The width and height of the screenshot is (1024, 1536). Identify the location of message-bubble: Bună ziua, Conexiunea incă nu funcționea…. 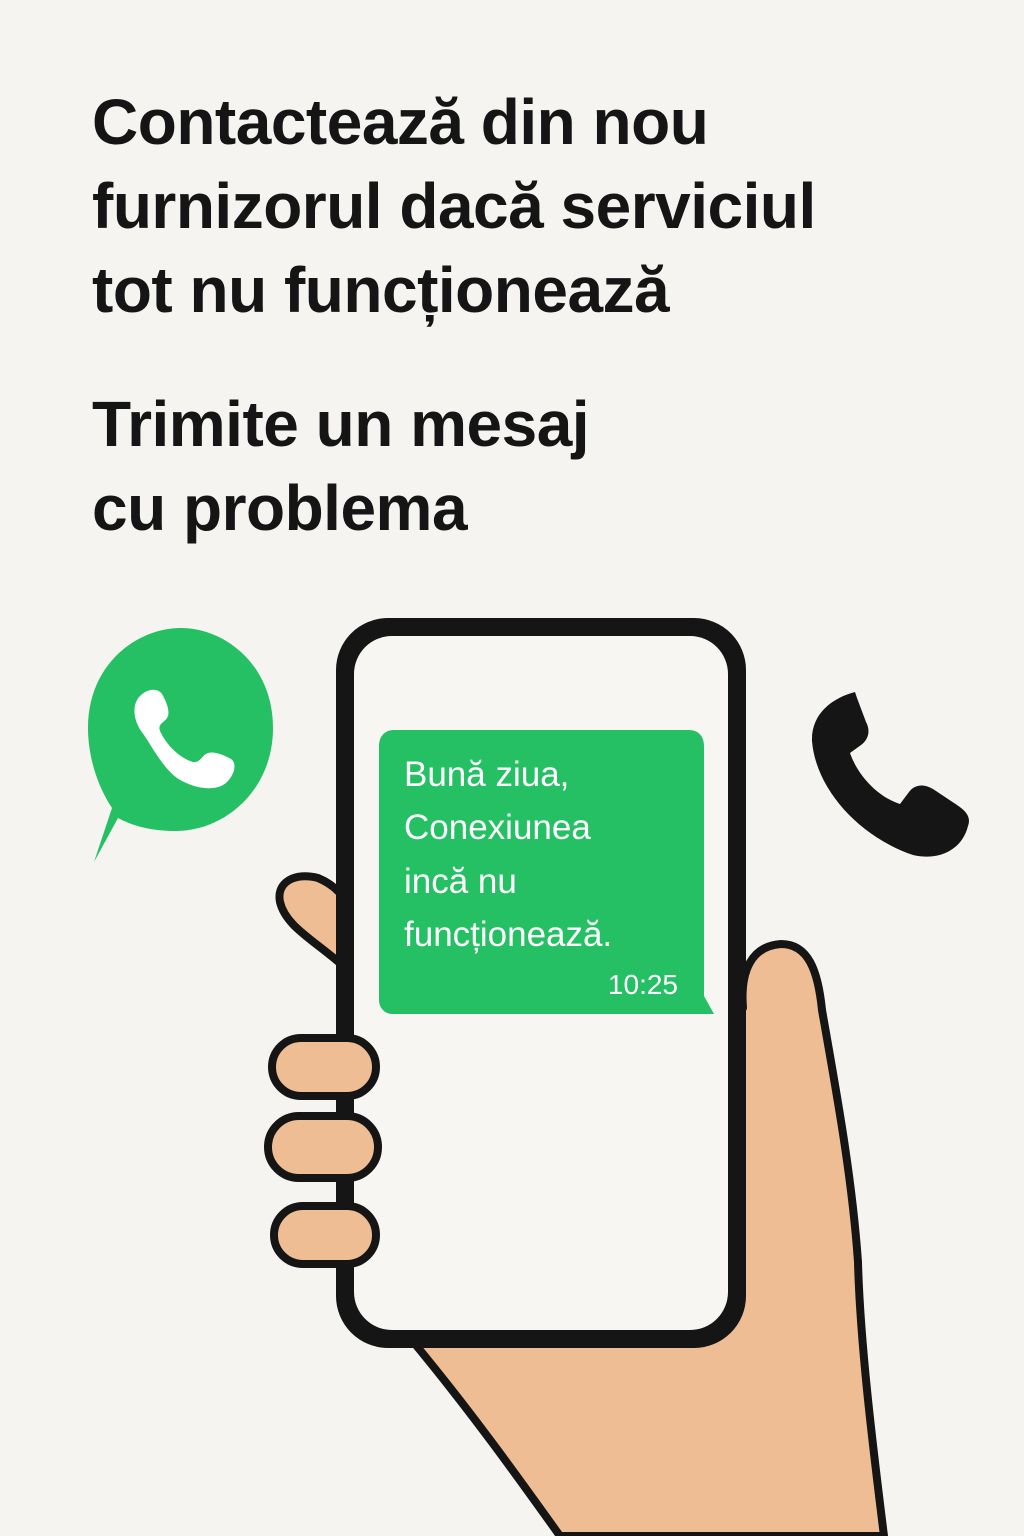
(546, 872).